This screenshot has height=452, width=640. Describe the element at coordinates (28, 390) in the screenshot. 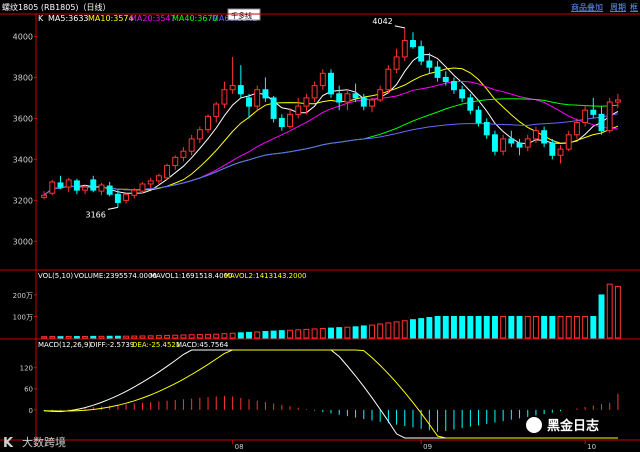

I see `macd-tick-label: 60` at that location.